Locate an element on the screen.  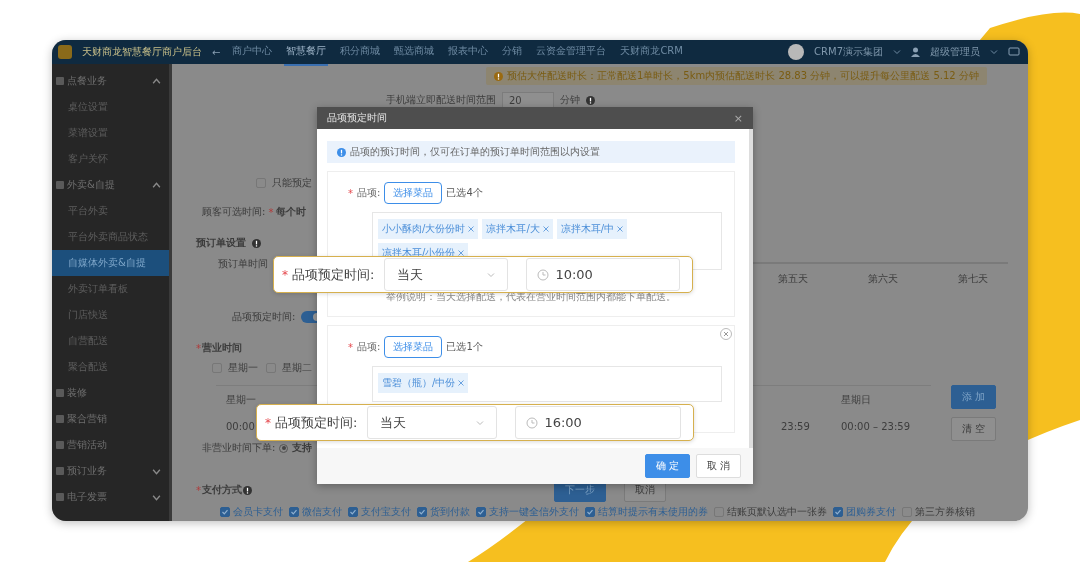
day-label: 第六天 is located at coordinates (883, 279).